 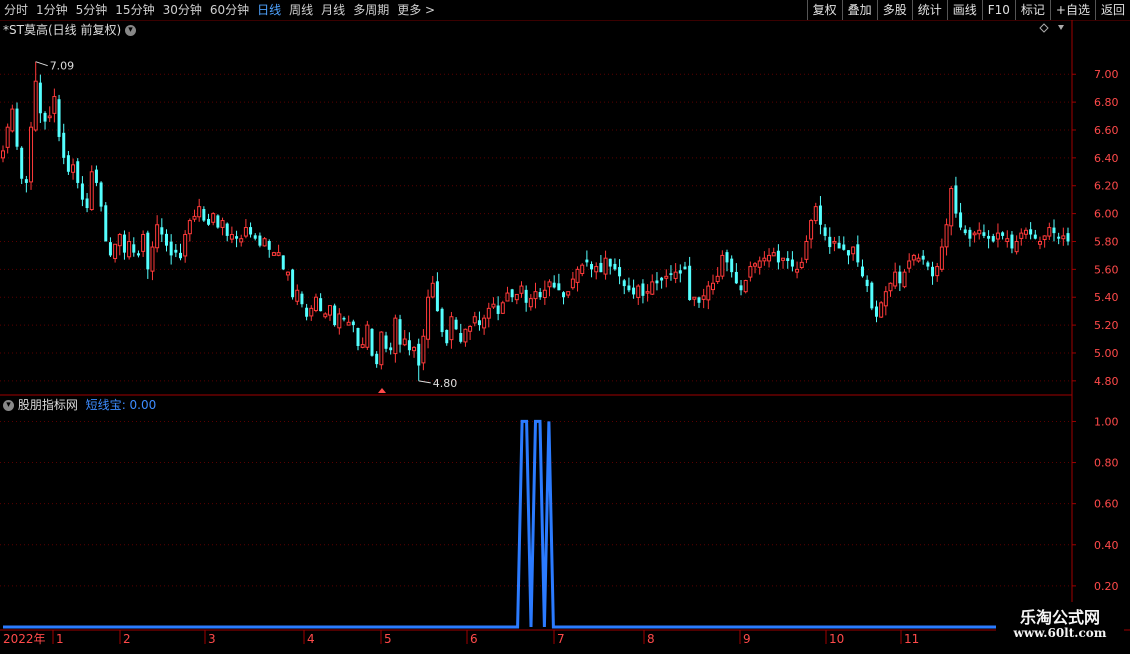 What do you see at coordinates (1032, 10) in the screenshot?
I see `toolbar-button-6: 标记` at bounding box center [1032, 10].